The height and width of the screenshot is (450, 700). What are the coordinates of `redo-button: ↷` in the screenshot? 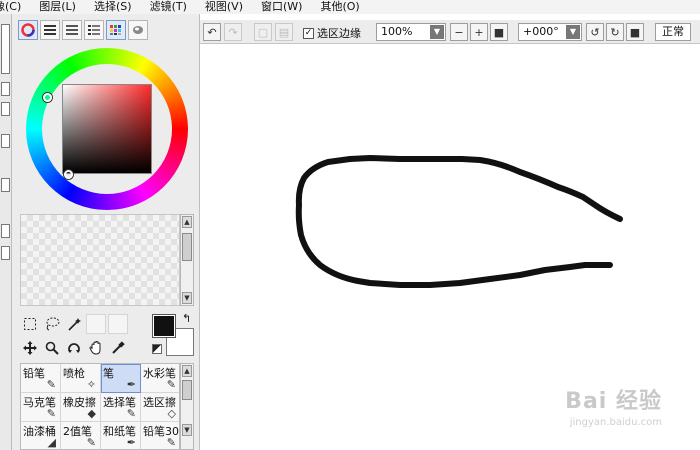 It's located at (233, 32).